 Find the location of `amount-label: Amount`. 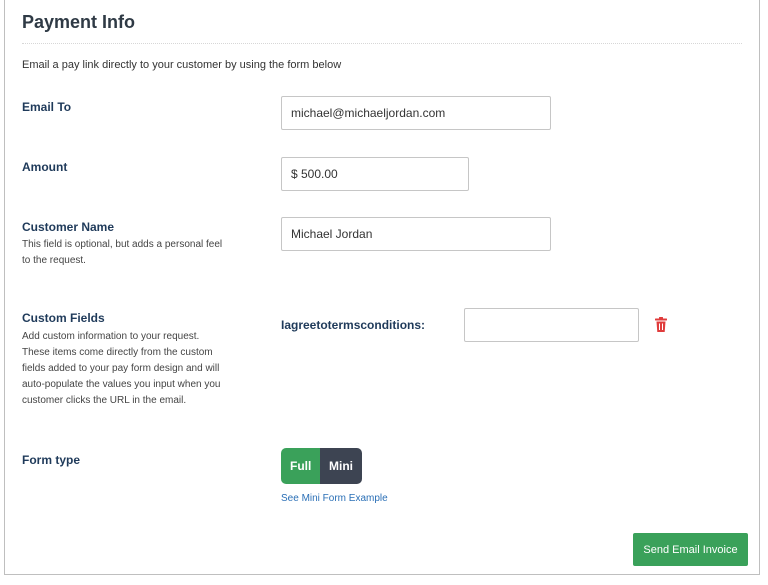

amount-label: Amount is located at coordinates (45, 167).